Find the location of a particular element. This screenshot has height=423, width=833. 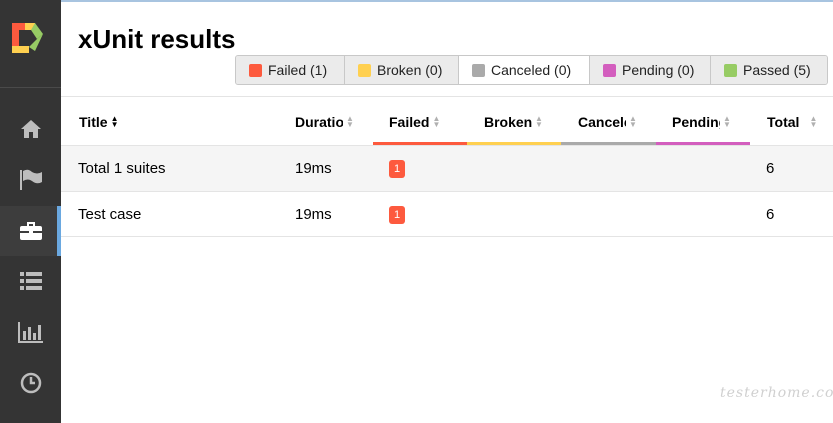

page-title: xUnit results is located at coordinates (157, 39).